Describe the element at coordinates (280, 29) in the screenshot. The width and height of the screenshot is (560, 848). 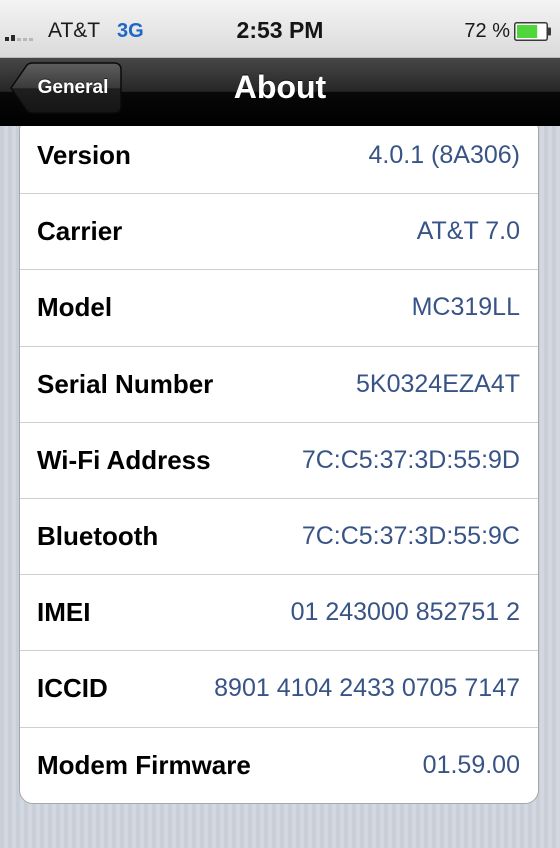
I see `status-bar: AT&T 3G 2:53 PM 72 %` at that location.